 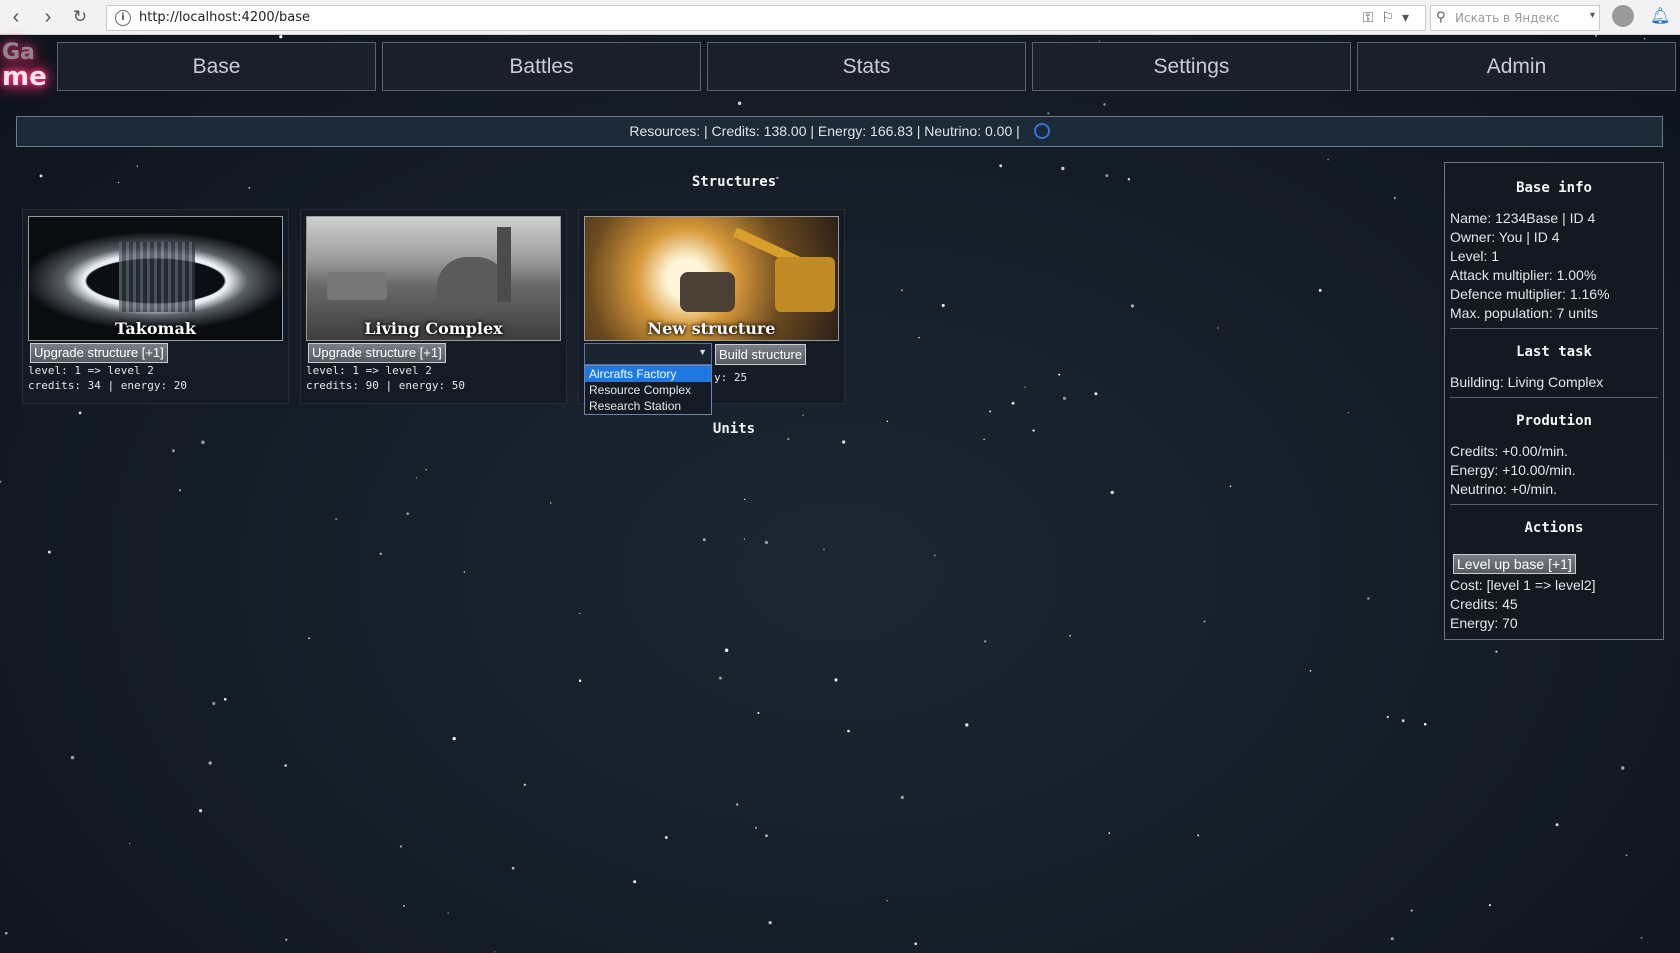 I want to click on game-logo: Ga me, so click(x=26, y=68).